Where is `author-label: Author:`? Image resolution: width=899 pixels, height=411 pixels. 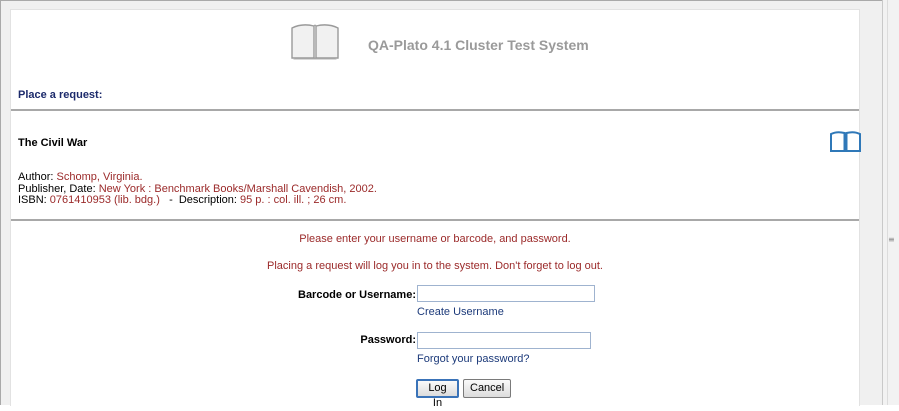
author-label: Author: is located at coordinates (36, 177).